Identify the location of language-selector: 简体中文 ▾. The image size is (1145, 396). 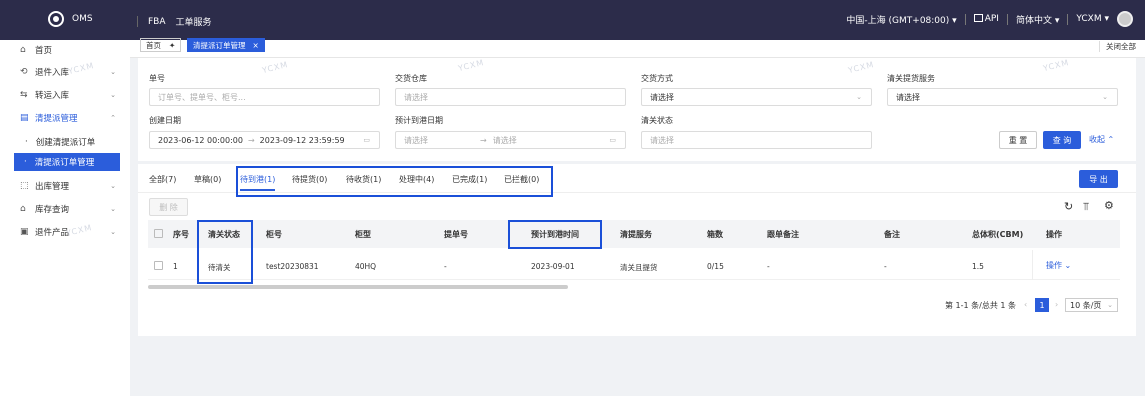
(1037, 19).